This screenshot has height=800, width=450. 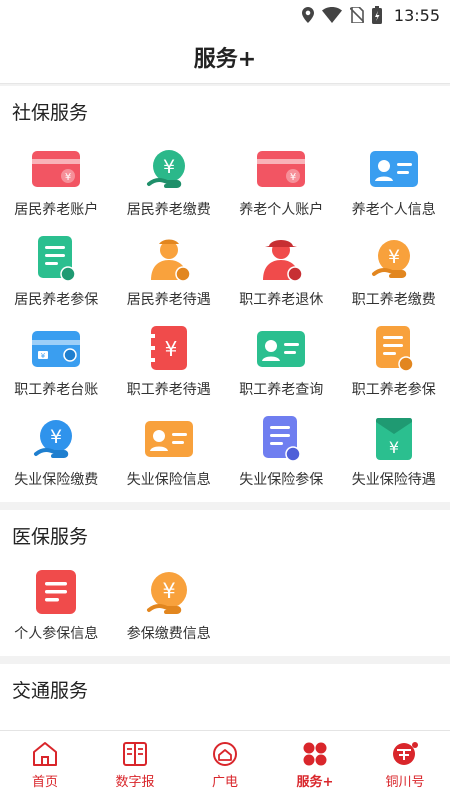 I want to click on list-document-icon, so click(x=56, y=593).